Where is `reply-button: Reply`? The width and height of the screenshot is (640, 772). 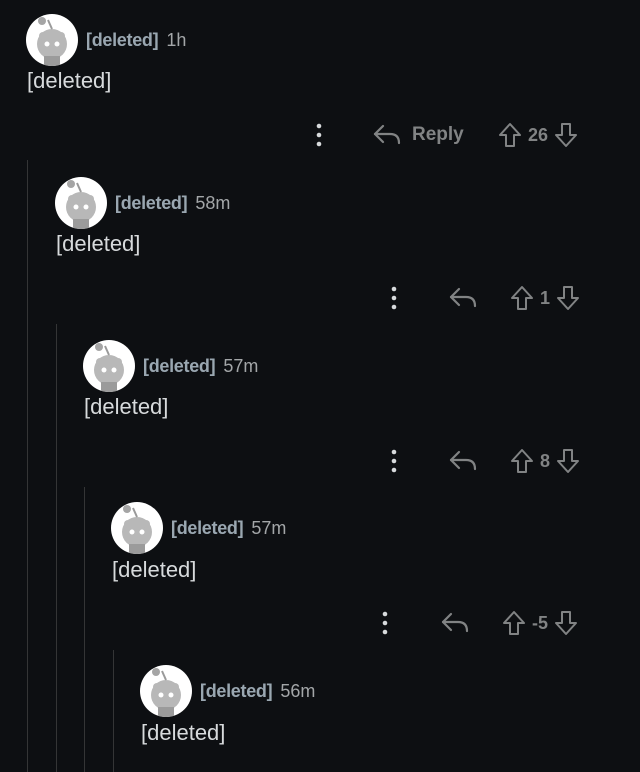 reply-button: Reply is located at coordinates (418, 135).